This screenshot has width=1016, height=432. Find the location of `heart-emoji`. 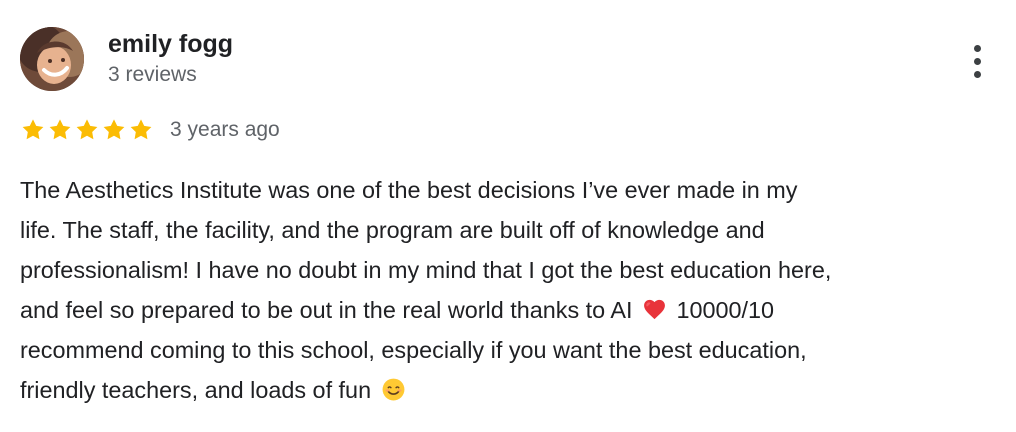

heart-emoji is located at coordinates (654, 309).